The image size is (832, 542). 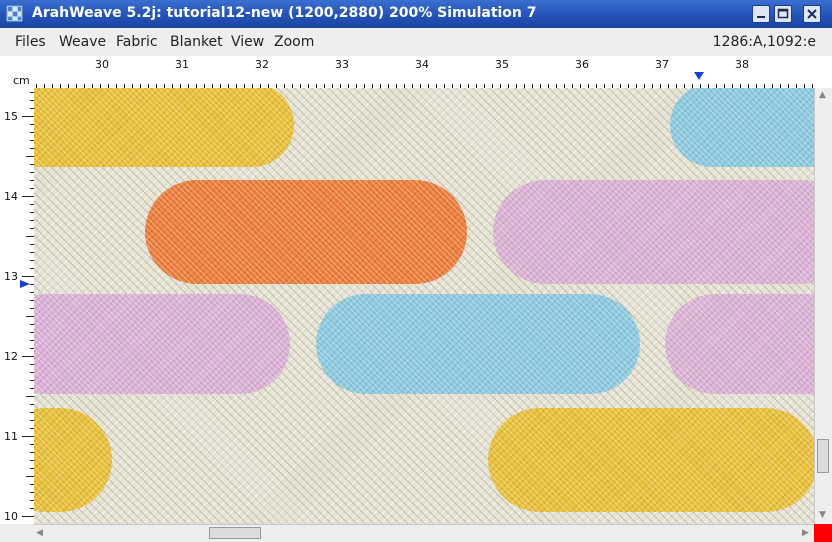 I want to click on close-icon, so click(x=812, y=14).